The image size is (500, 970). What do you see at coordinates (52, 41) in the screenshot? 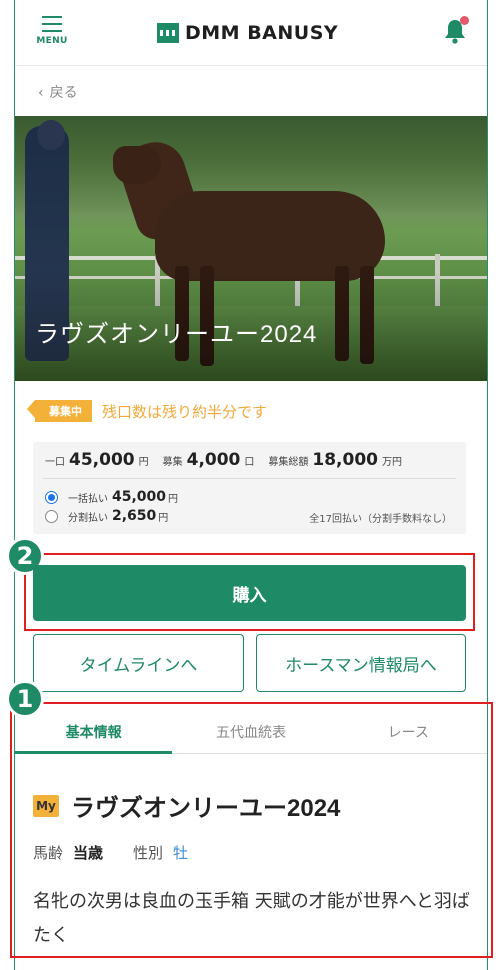
I see `menu-label: MENU` at bounding box center [52, 41].